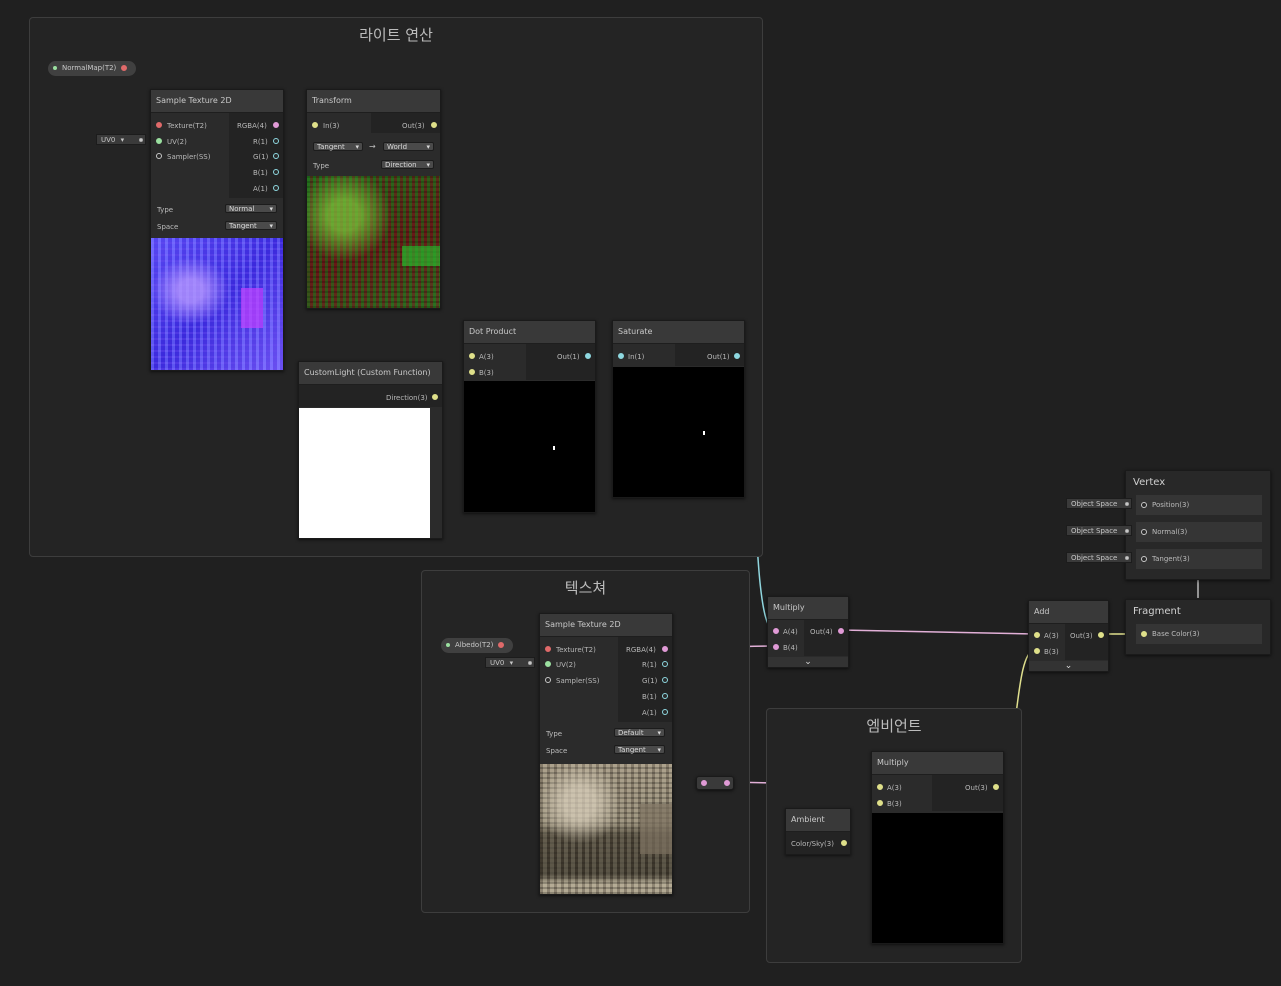 The width and height of the screenshot is (1281, 986). Describe the element at coordinates (818, 831) in the screenshot. I see `ambient-node: Ambient Color/Sky(3)` at that location.